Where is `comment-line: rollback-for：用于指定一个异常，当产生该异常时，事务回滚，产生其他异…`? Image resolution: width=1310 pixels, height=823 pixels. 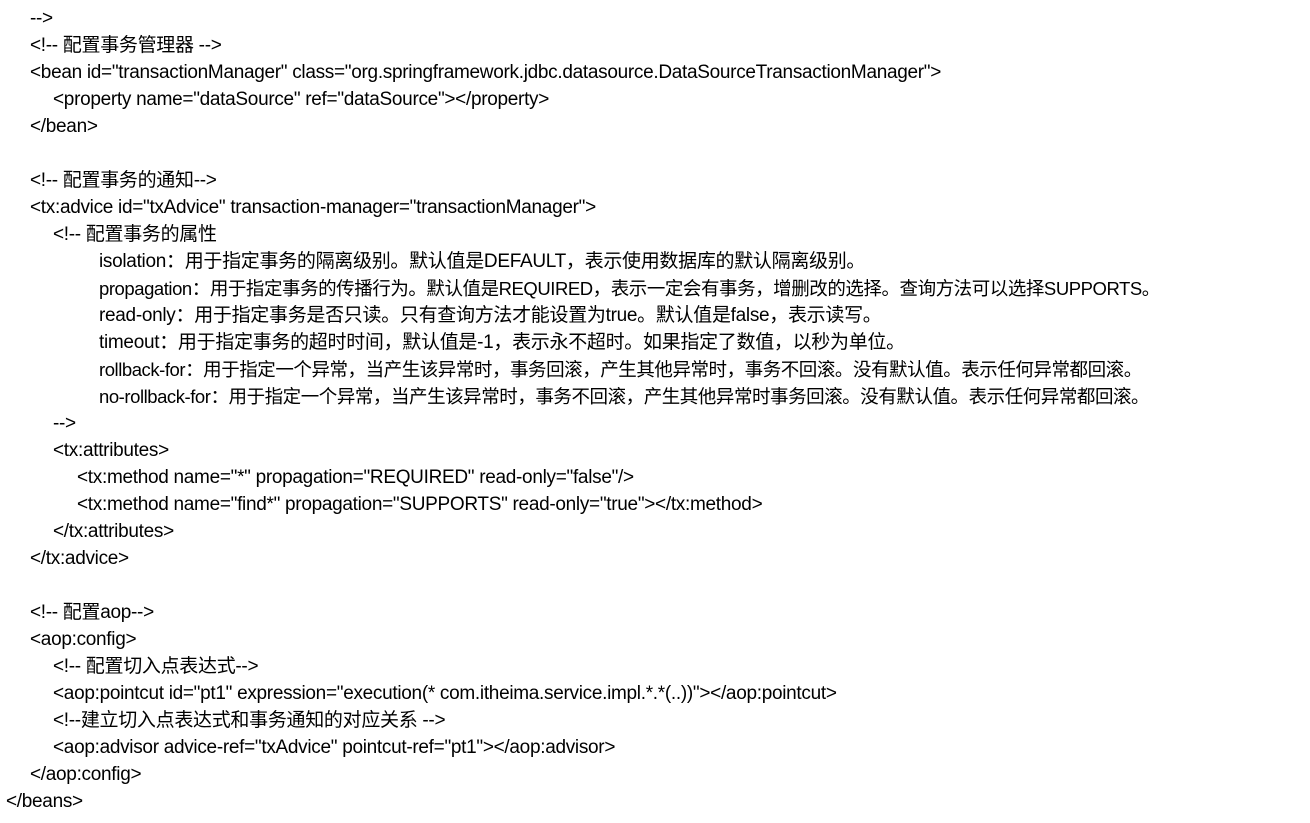
comment-line: rollback-for：用于指定一个异常，当产生该异常时，事务回滚，产生其他异… is located at coordinates (620, 369).